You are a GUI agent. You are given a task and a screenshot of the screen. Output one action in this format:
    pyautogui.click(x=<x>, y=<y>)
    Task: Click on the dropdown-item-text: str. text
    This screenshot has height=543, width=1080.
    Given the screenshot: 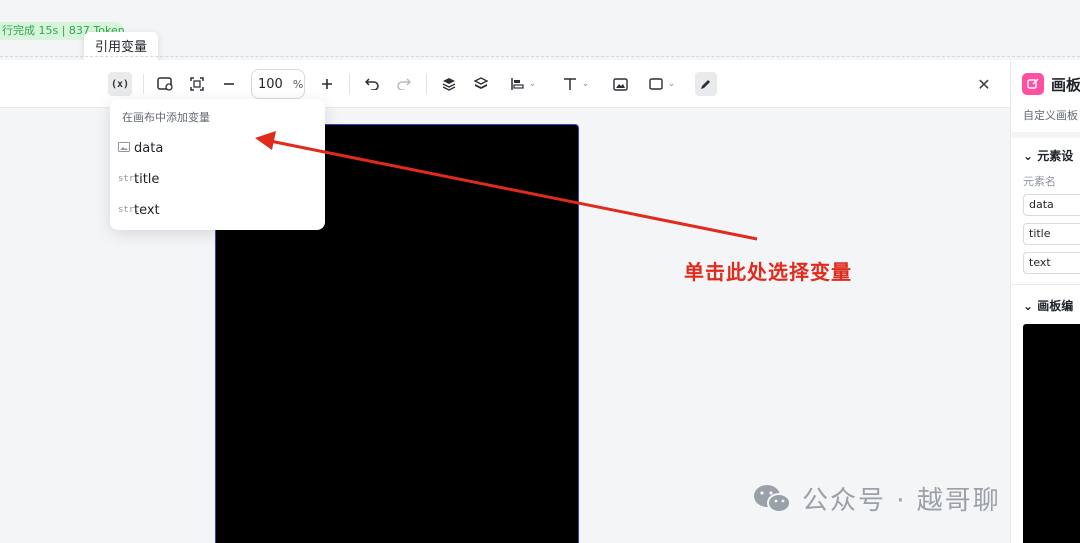 What is the action you would take?
    pyautogui.click(x=139, y=210)
    